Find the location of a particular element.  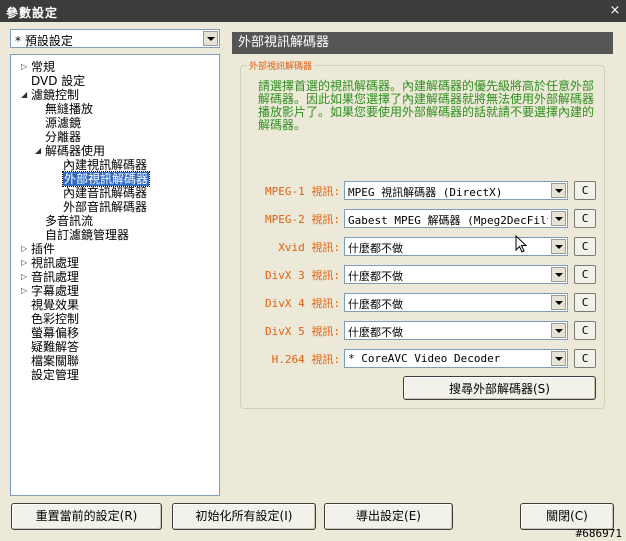

mpeg1-config-button: C is located at coordinates (585, 190).